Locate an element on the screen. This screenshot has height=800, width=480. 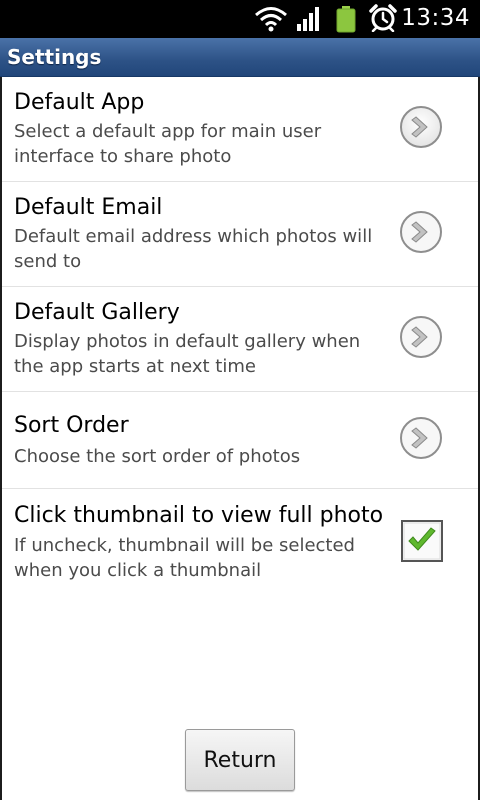
status-bar: 13:34 is located at coordinates (240, 19).